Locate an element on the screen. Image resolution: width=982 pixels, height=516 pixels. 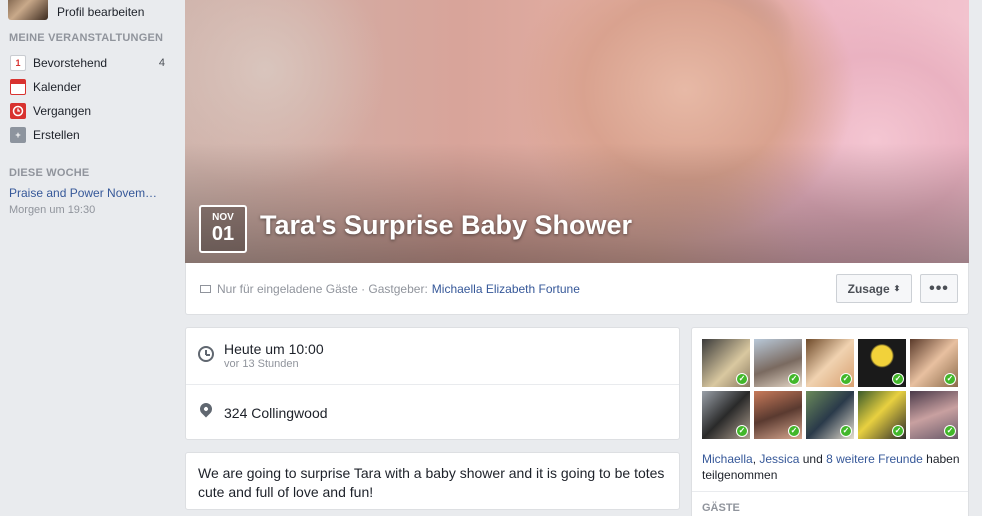
and-text: und is located at coordinates (813, 459).